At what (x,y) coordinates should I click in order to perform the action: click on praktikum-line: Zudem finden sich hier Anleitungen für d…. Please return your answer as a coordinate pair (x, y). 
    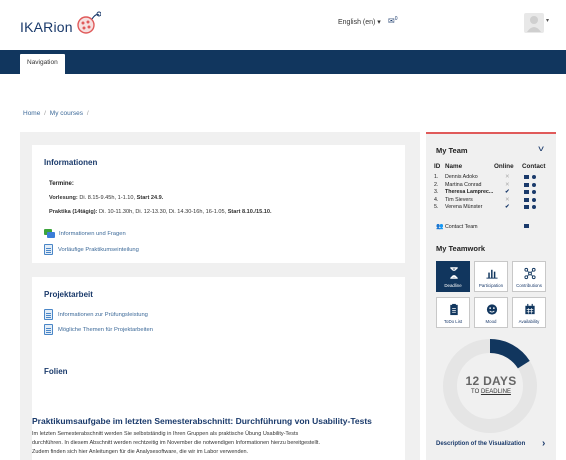
    Looking at the image, I should click on (140, 452).